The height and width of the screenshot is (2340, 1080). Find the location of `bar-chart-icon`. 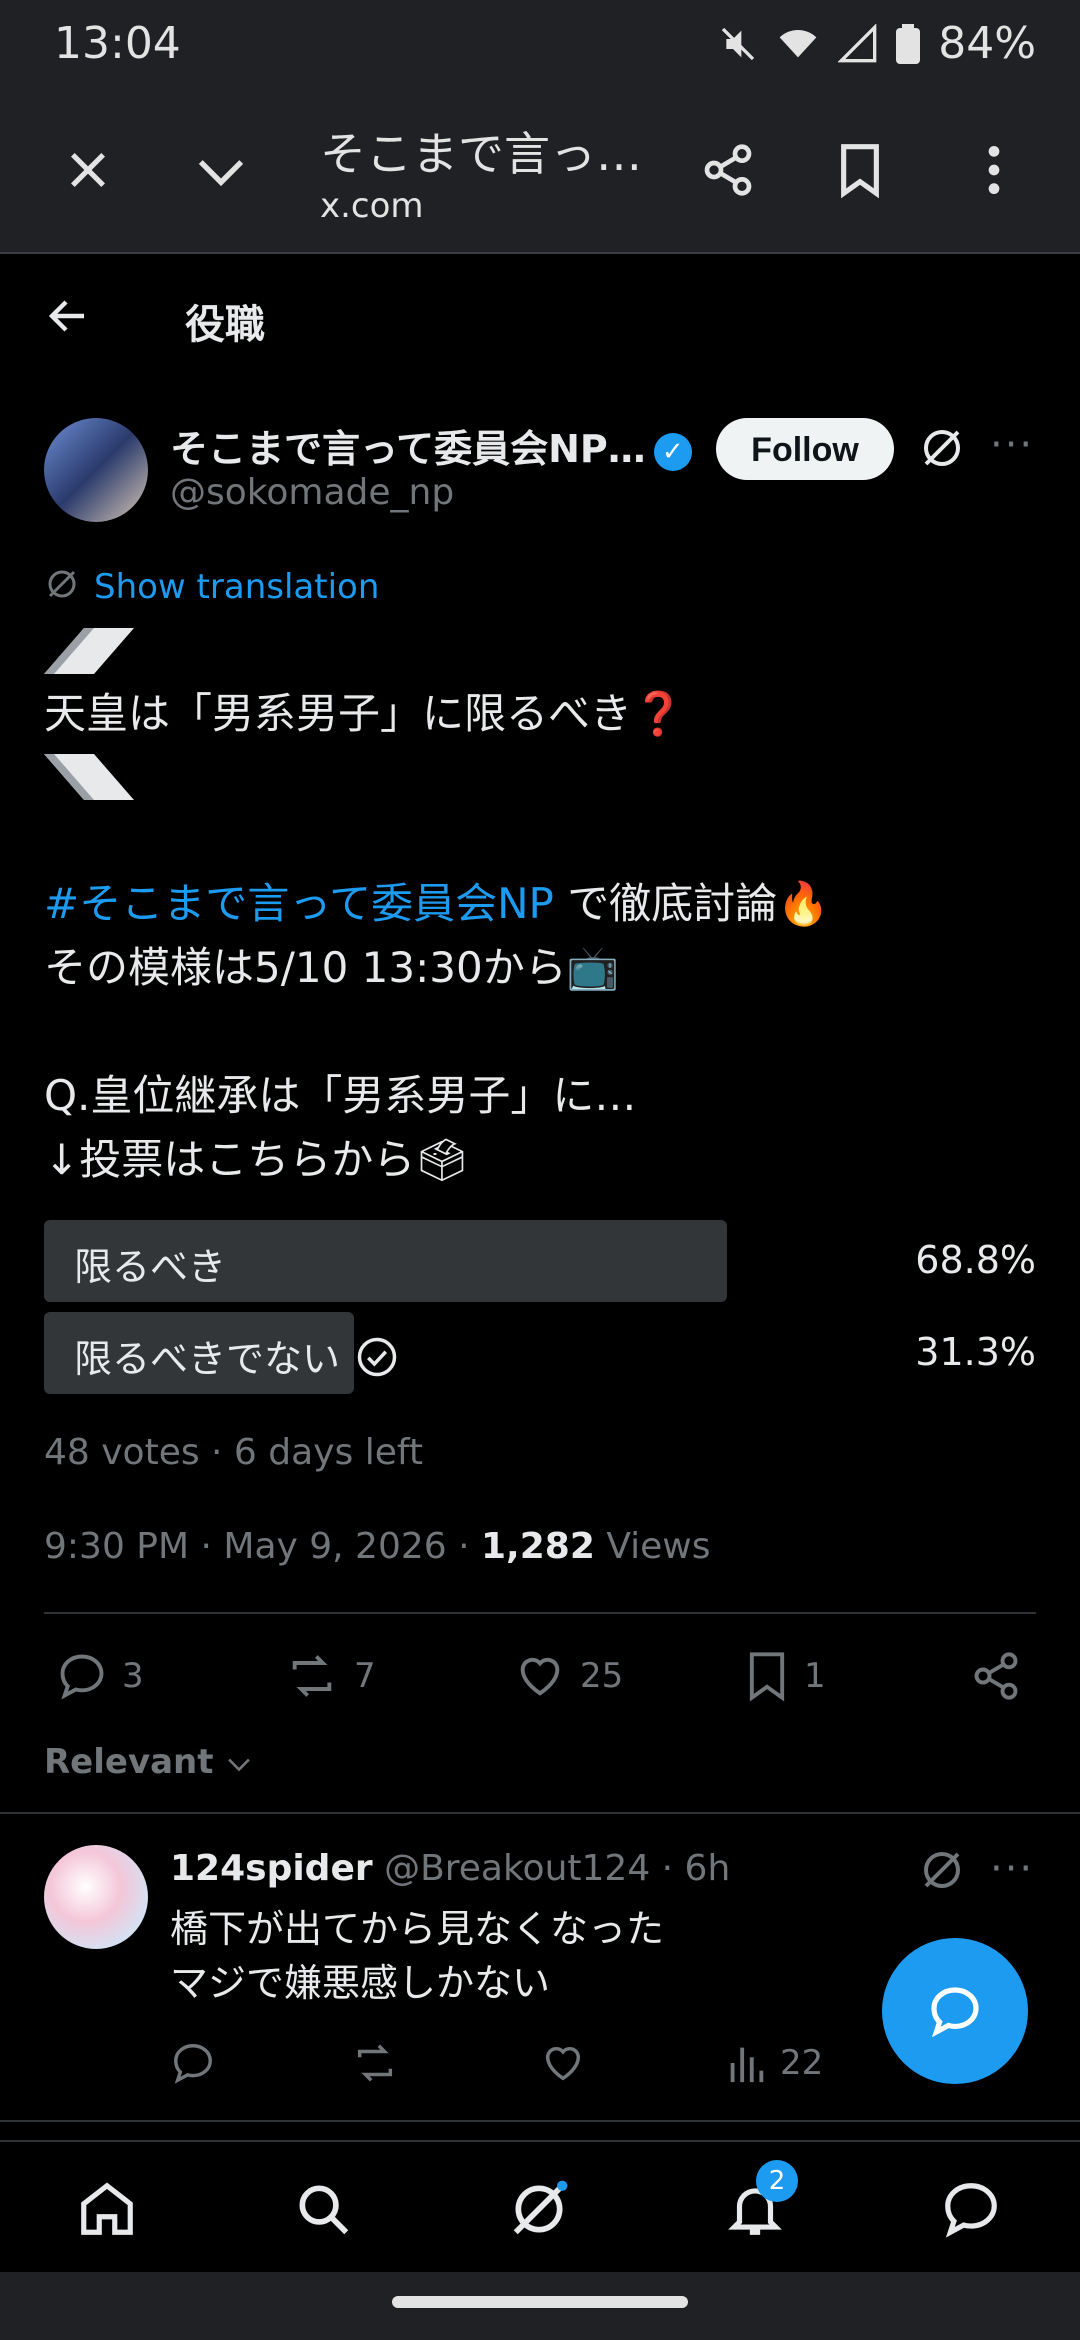

bar-chart-icon is located at coordinates (747, 2065).